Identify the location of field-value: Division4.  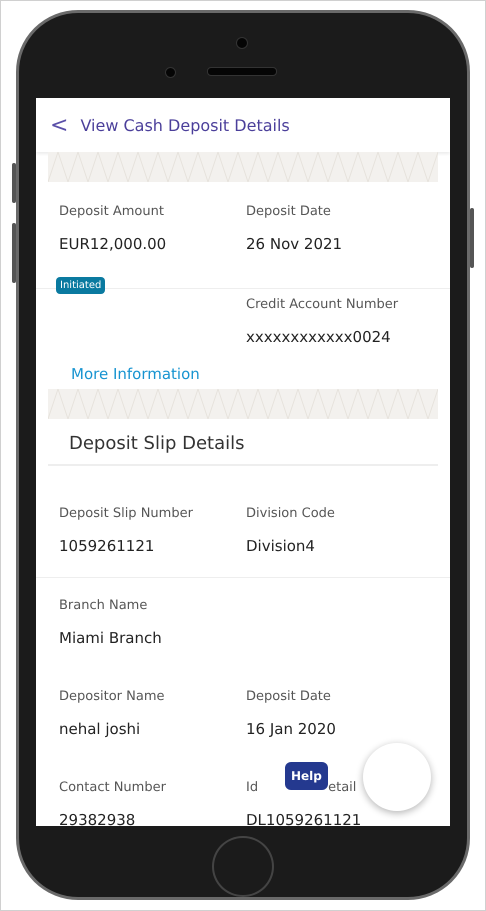
(281, 546).